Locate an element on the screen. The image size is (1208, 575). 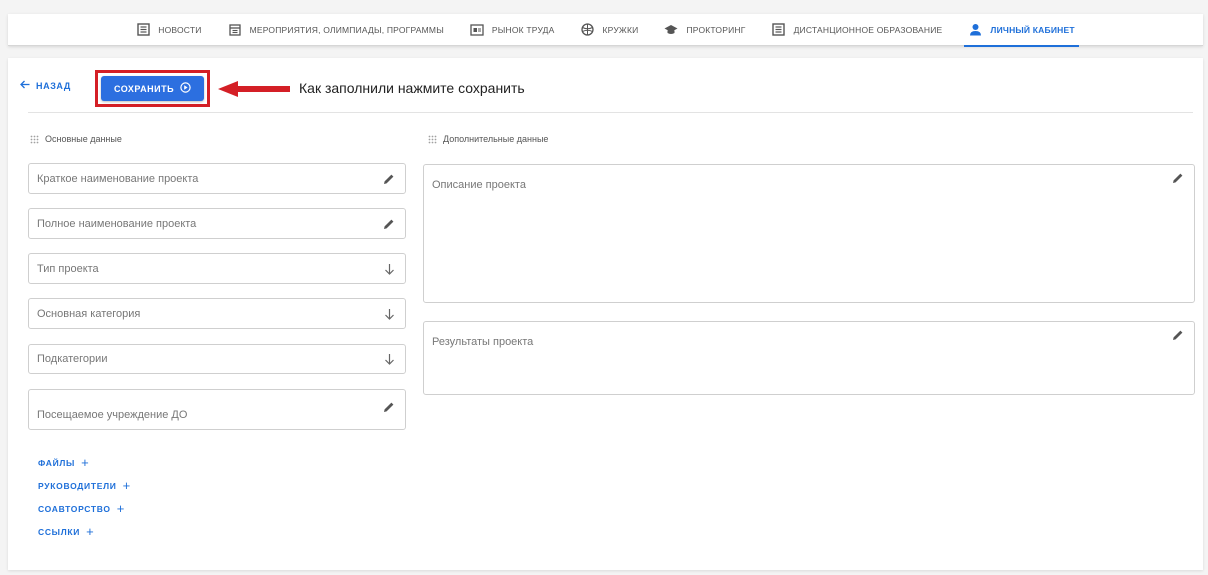
additional-data-title: Дополнительные данные is located at coordinates (488, 139).